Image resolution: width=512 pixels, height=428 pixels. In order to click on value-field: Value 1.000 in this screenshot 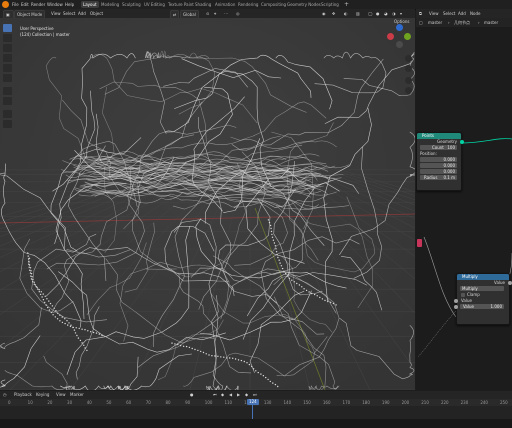, I will do `click(482, 306)`.